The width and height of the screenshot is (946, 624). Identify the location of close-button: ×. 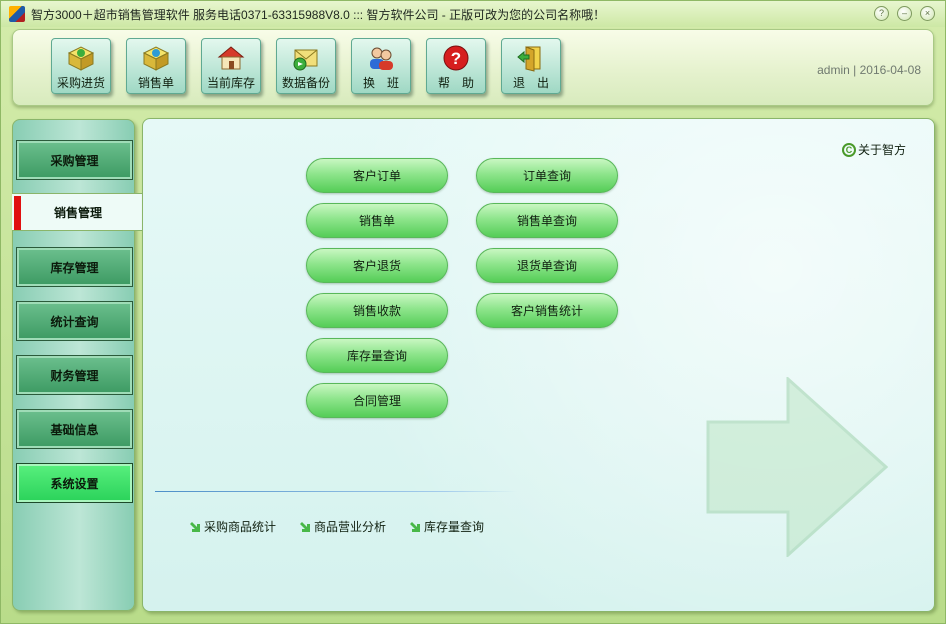
(927, 13).